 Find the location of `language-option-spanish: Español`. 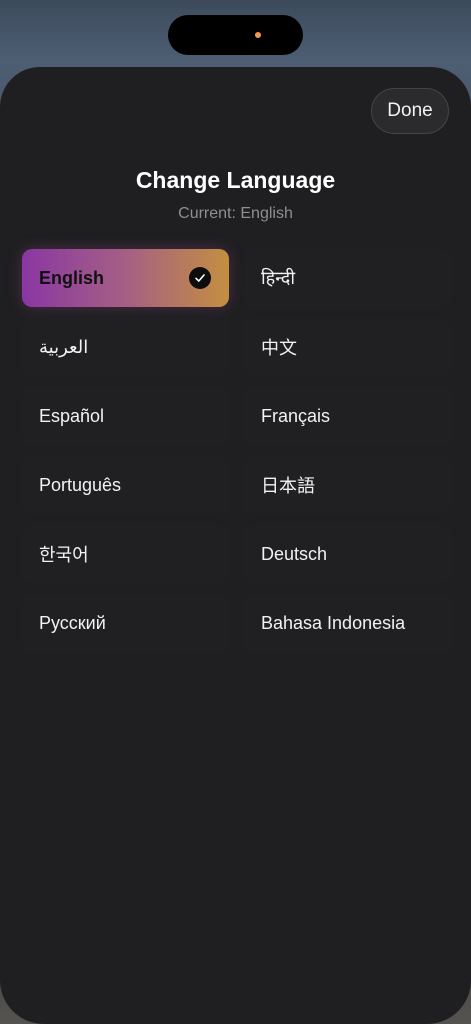

language-option-spanish: Español is located at coordinates (125, 416).